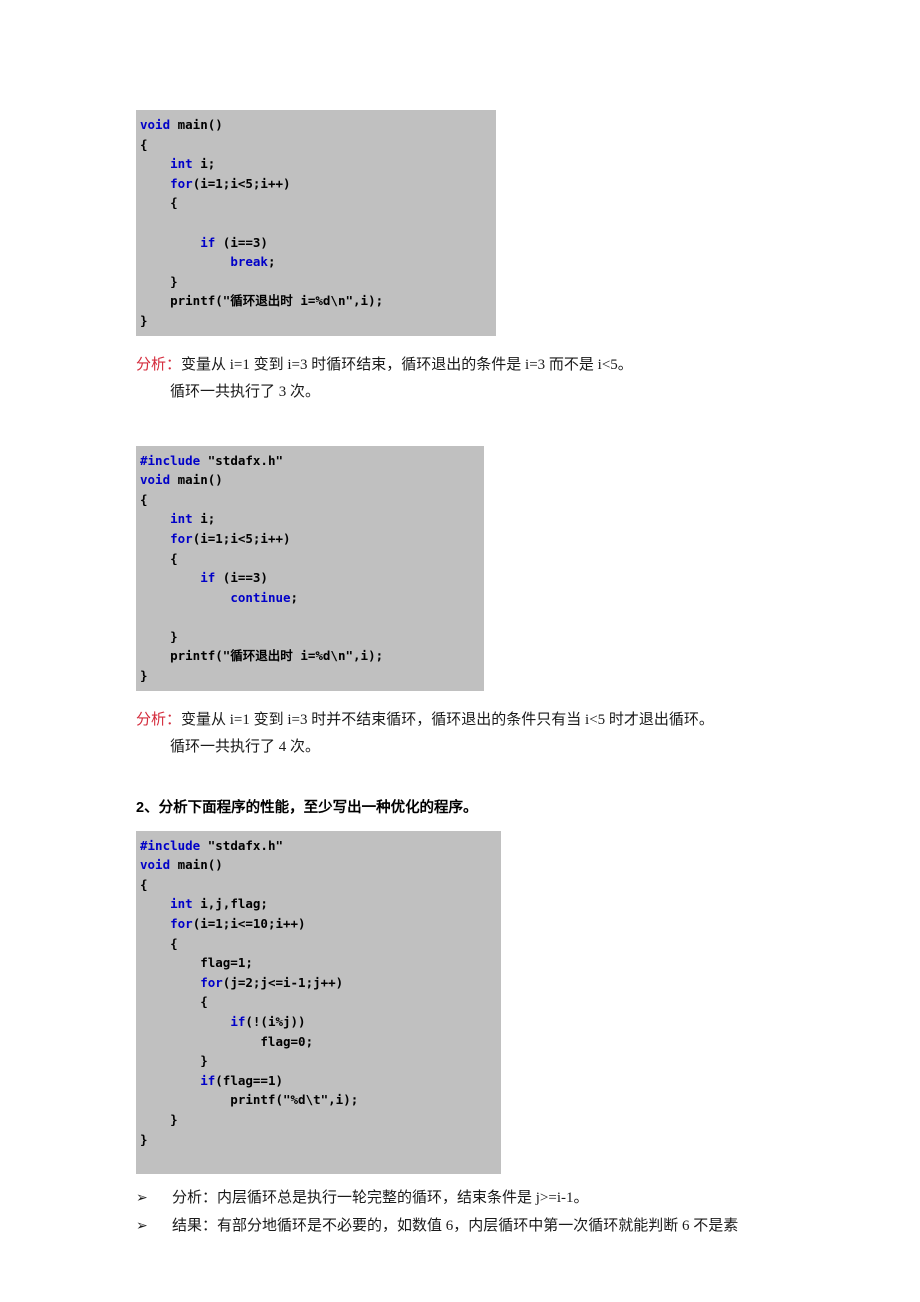 This screenshot has width=920, height=1302. I want to click on code-keyword: continue, so click(260, 597).